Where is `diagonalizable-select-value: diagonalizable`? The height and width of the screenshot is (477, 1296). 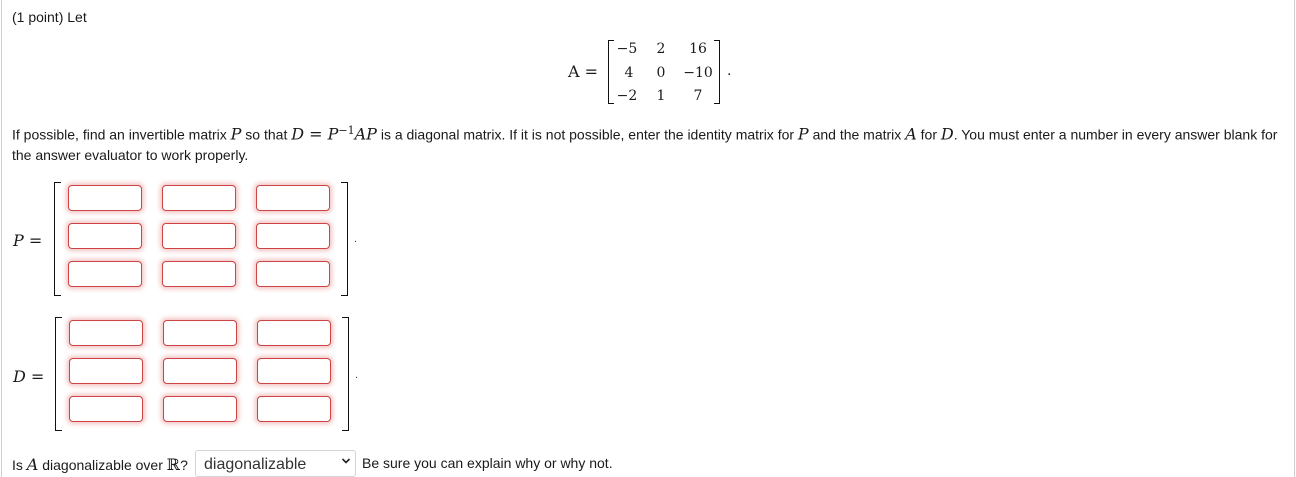
diagonalizable-select-value: diagonalizable is located at coordinates (255, 464).